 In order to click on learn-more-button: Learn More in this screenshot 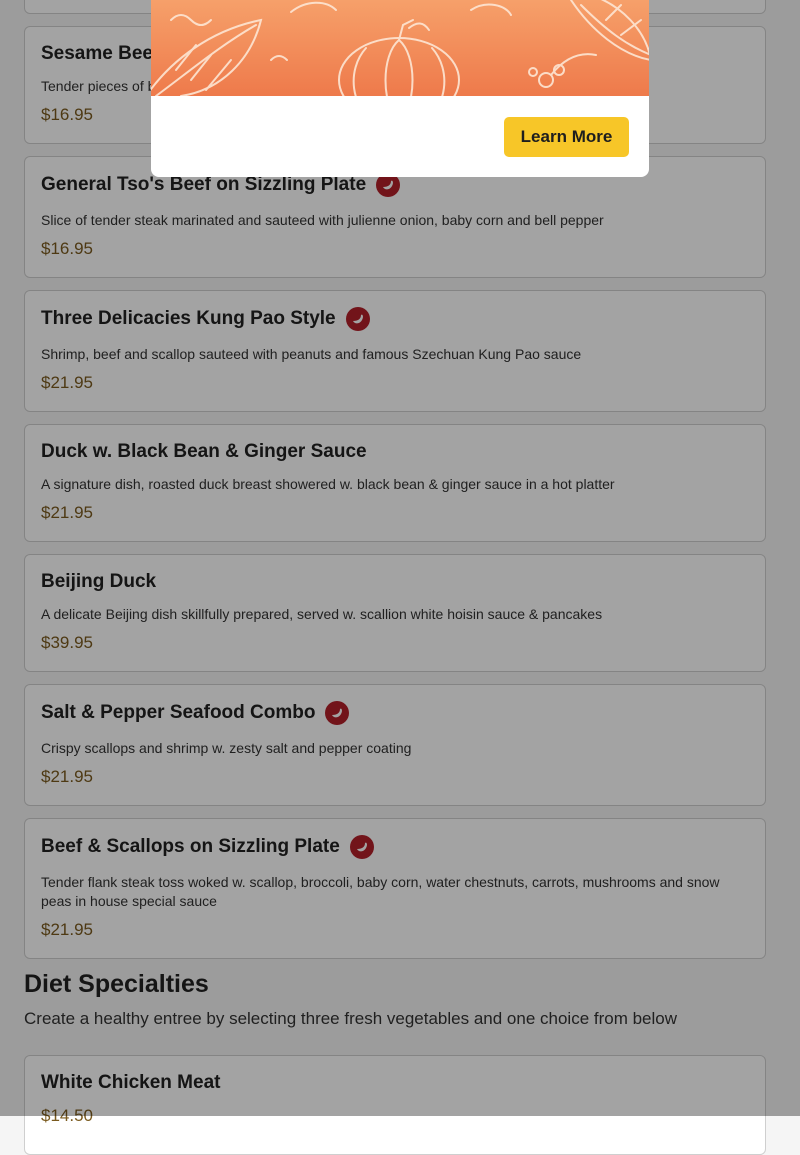, I will do `click(566, 137)`.